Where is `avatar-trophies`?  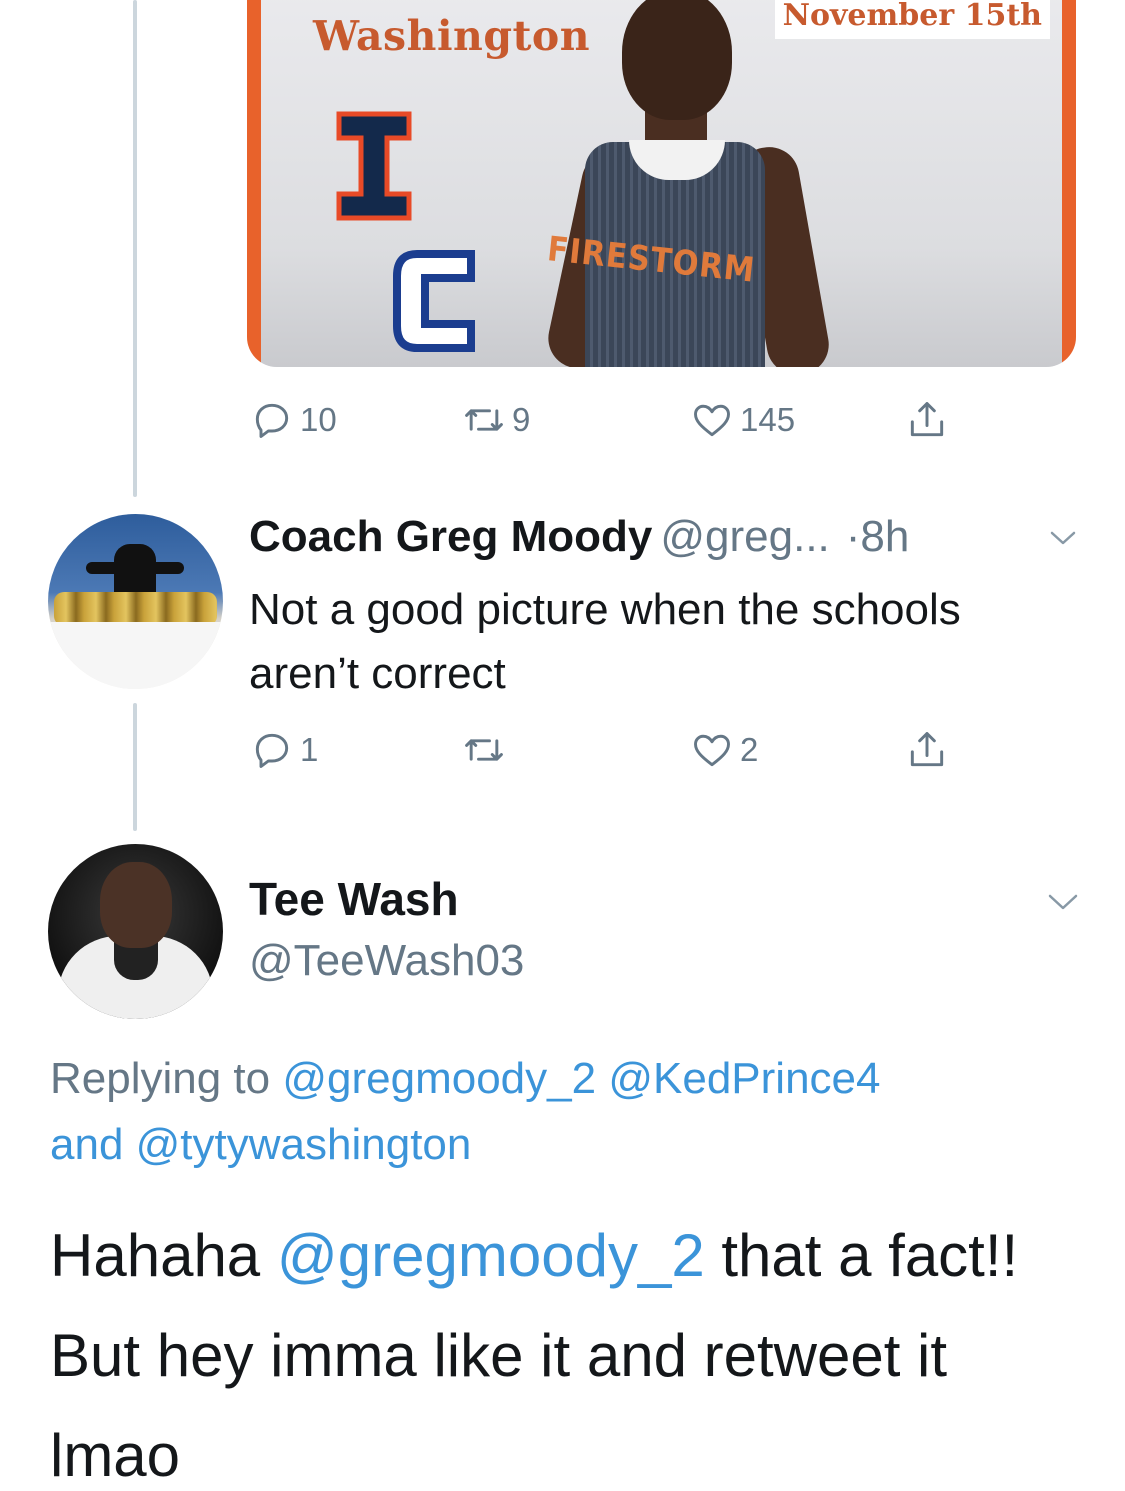 avatar-trophies is located at coordinates (135, 609).